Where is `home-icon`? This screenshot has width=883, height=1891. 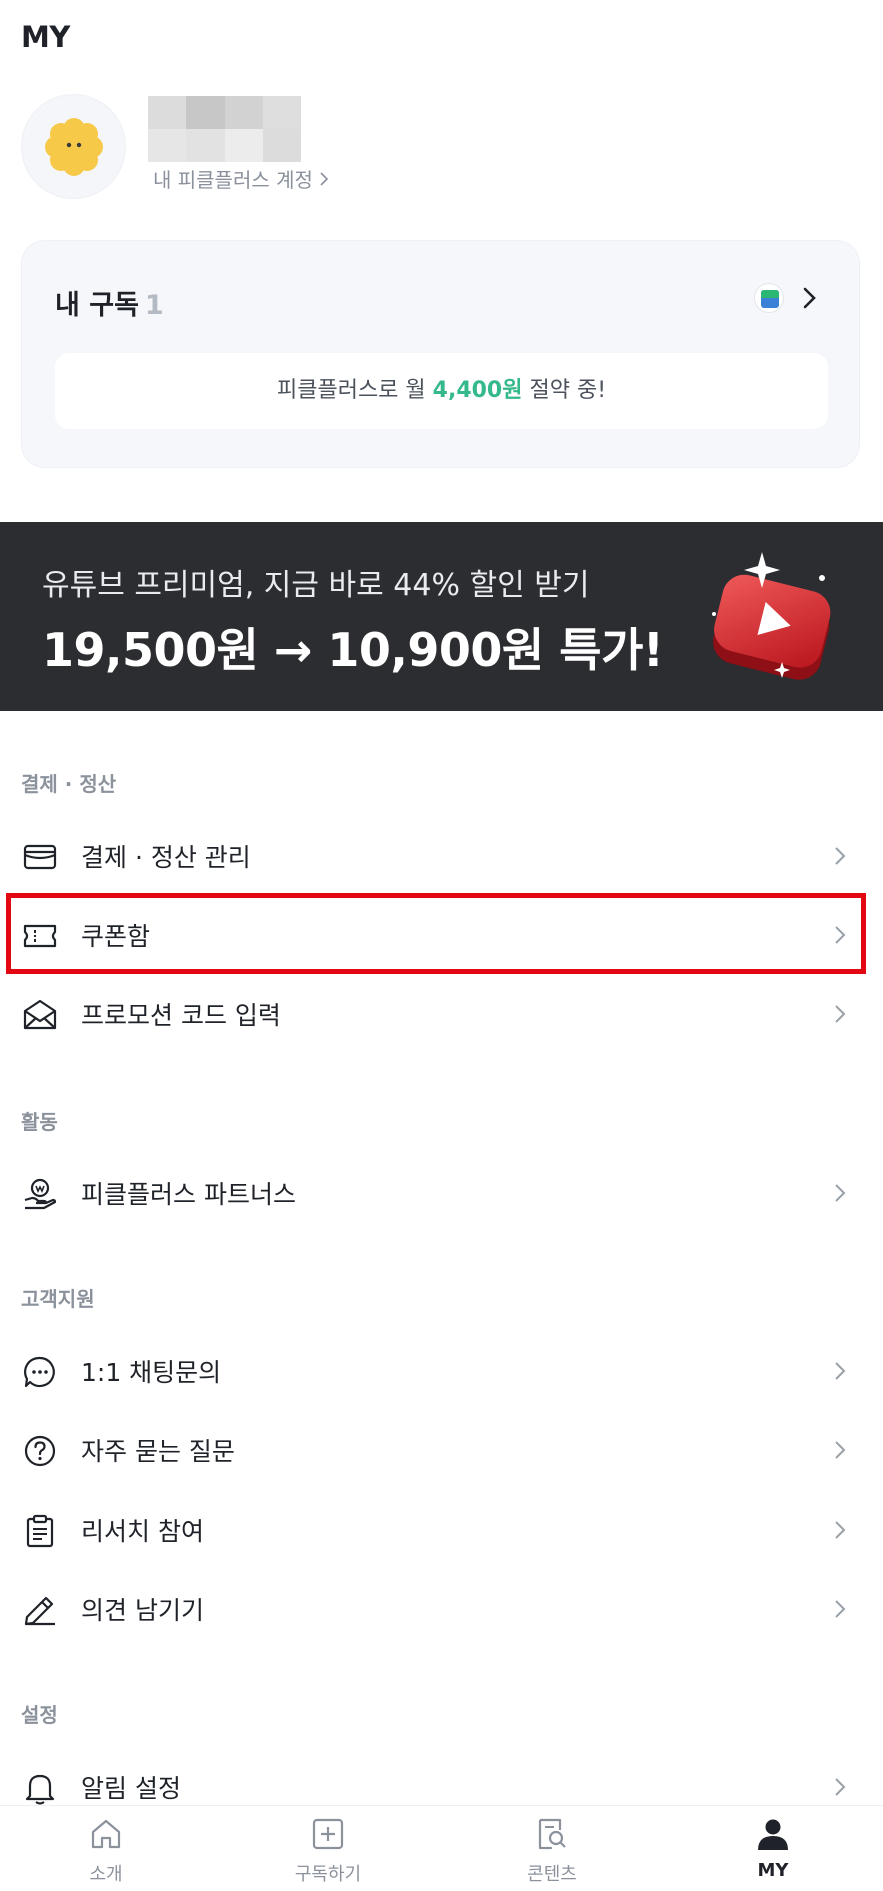
home-icon is located at coordinates (106, 1834).